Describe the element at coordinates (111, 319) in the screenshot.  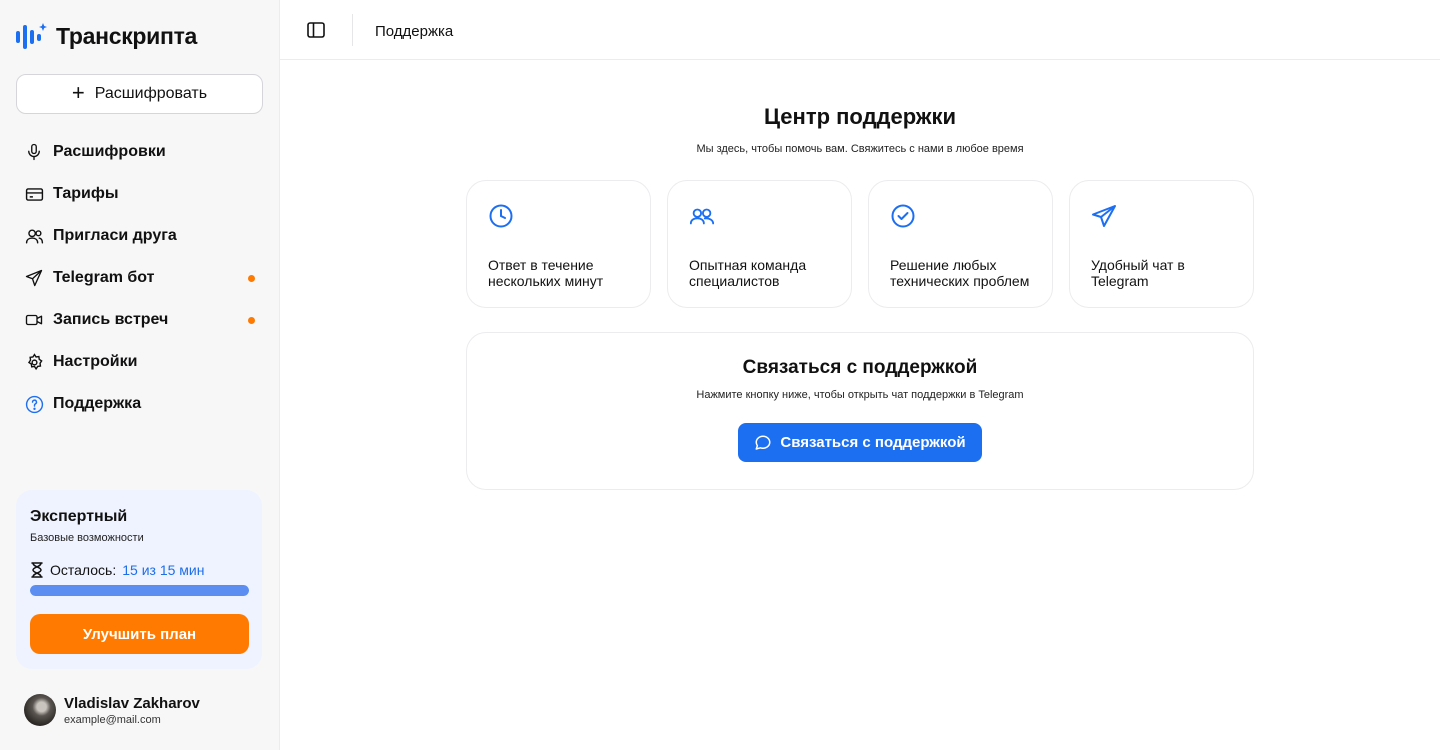
I see `sidebar-item-label: Запись встреч` at that location.